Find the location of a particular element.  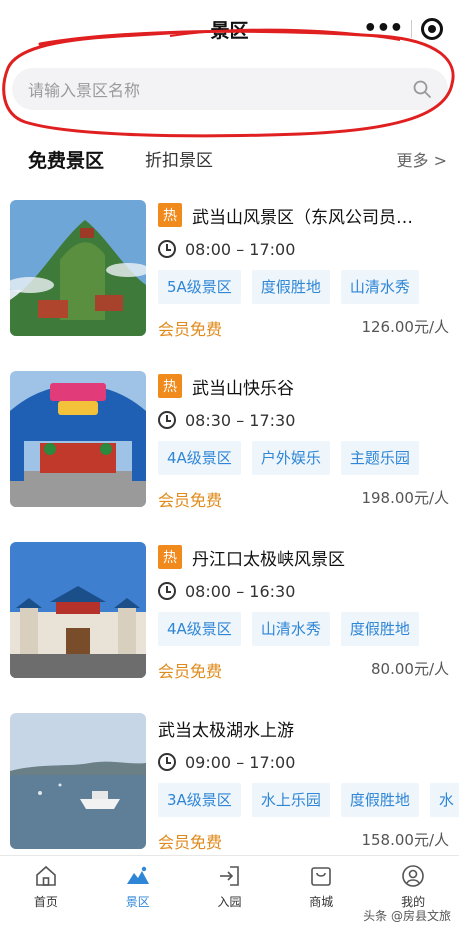

shop-icon is located at coordinates (321, 876).